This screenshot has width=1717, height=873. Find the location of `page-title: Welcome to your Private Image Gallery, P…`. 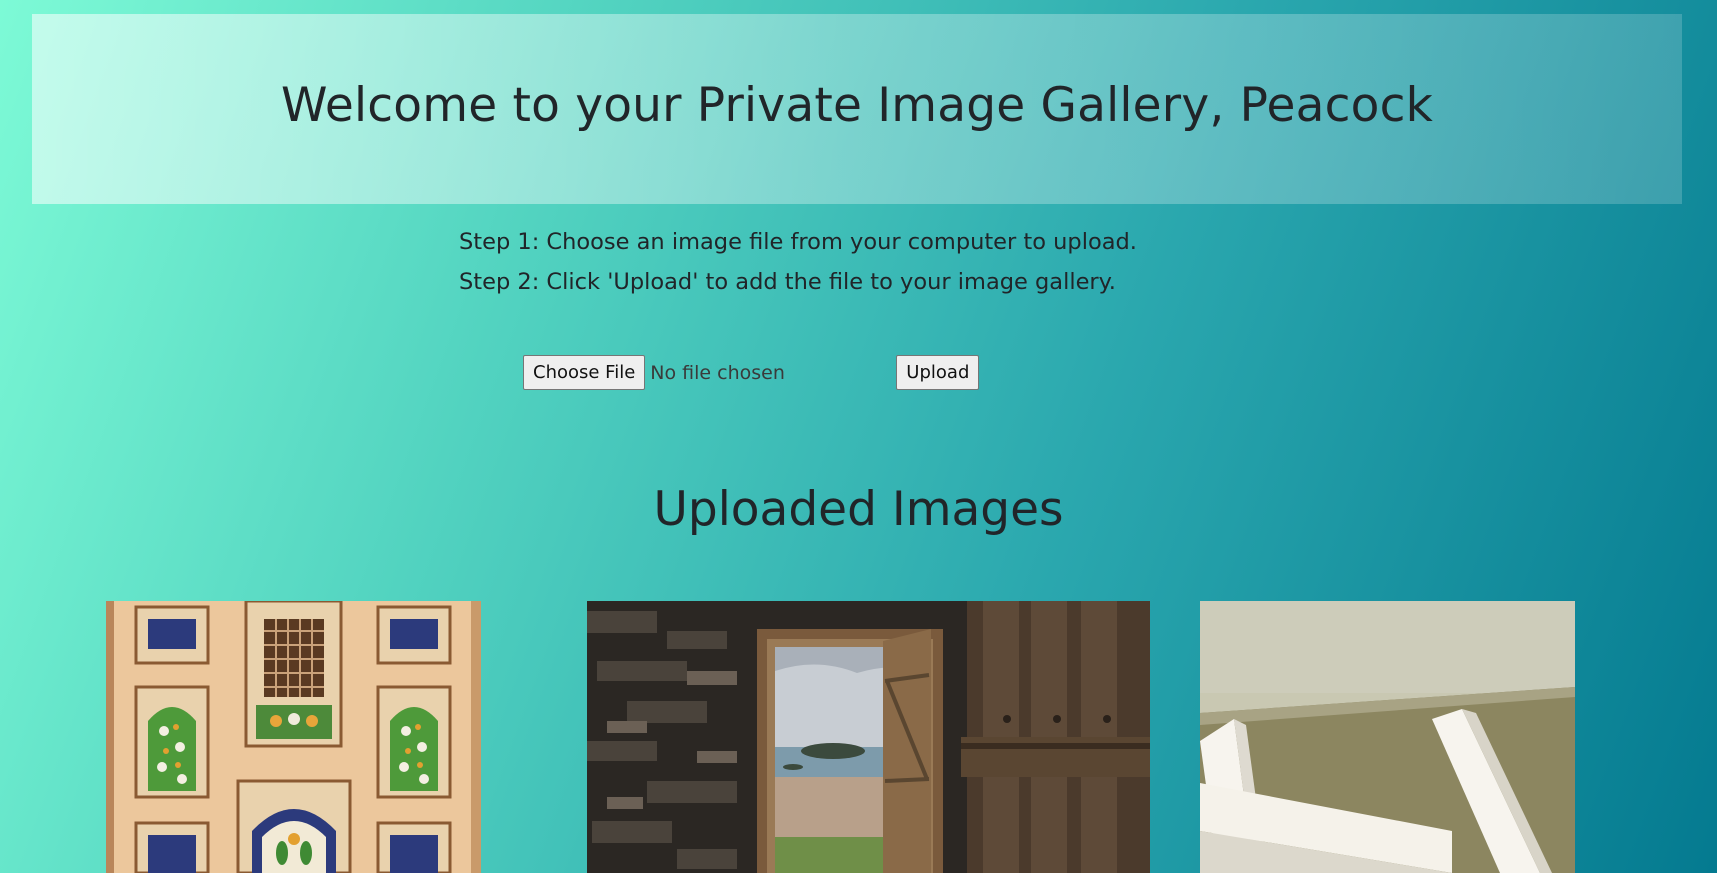

page-title: Welcome to your Private Image Gallery, P… is located at coordinates (857, 105).